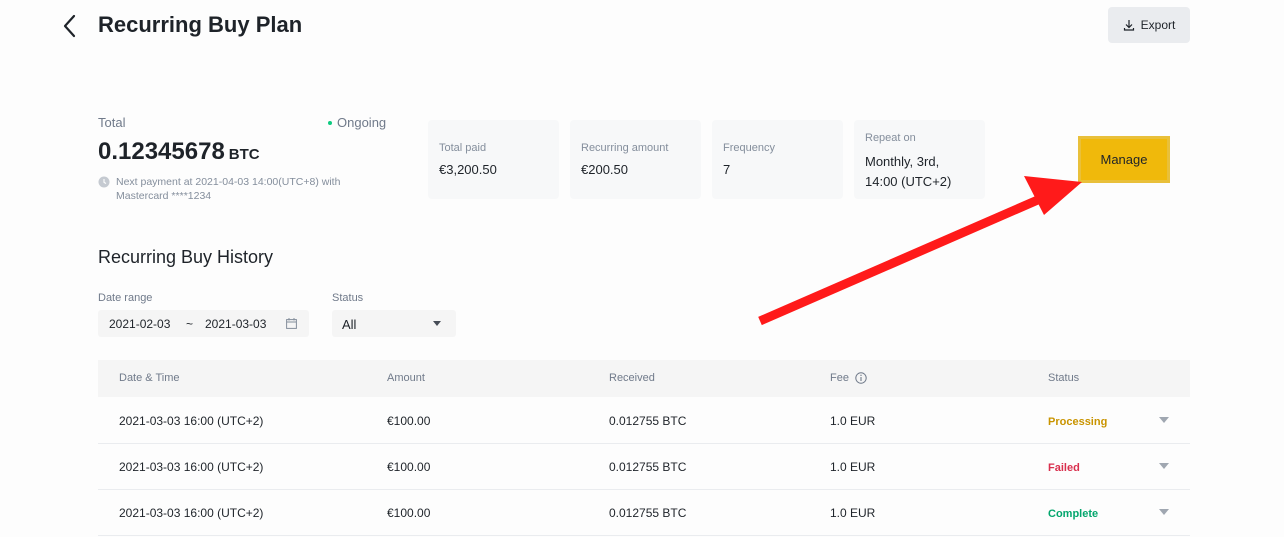  What do you see at coordinates (349, 324) in the screenshot?
I see `status-filter-value: All` at bounding box center [349, 324].